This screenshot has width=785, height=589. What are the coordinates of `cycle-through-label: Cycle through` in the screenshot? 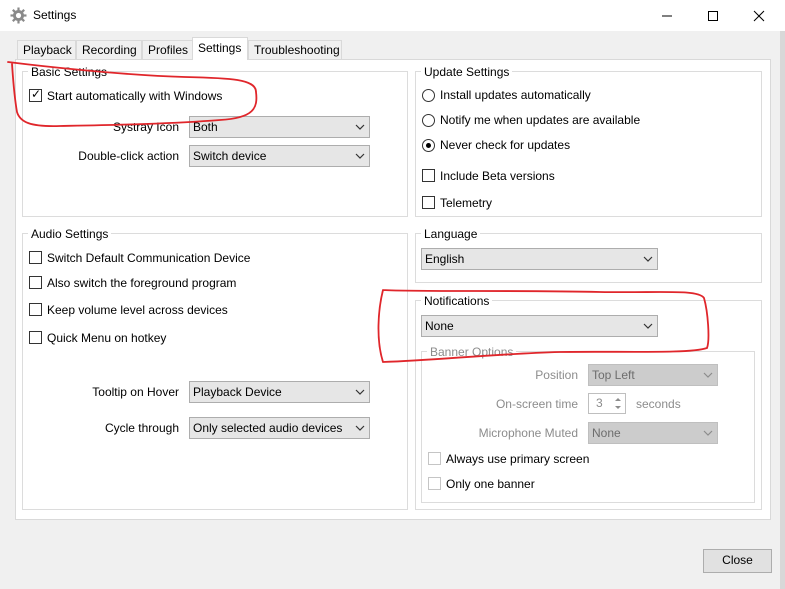 It's located at (141, 428).